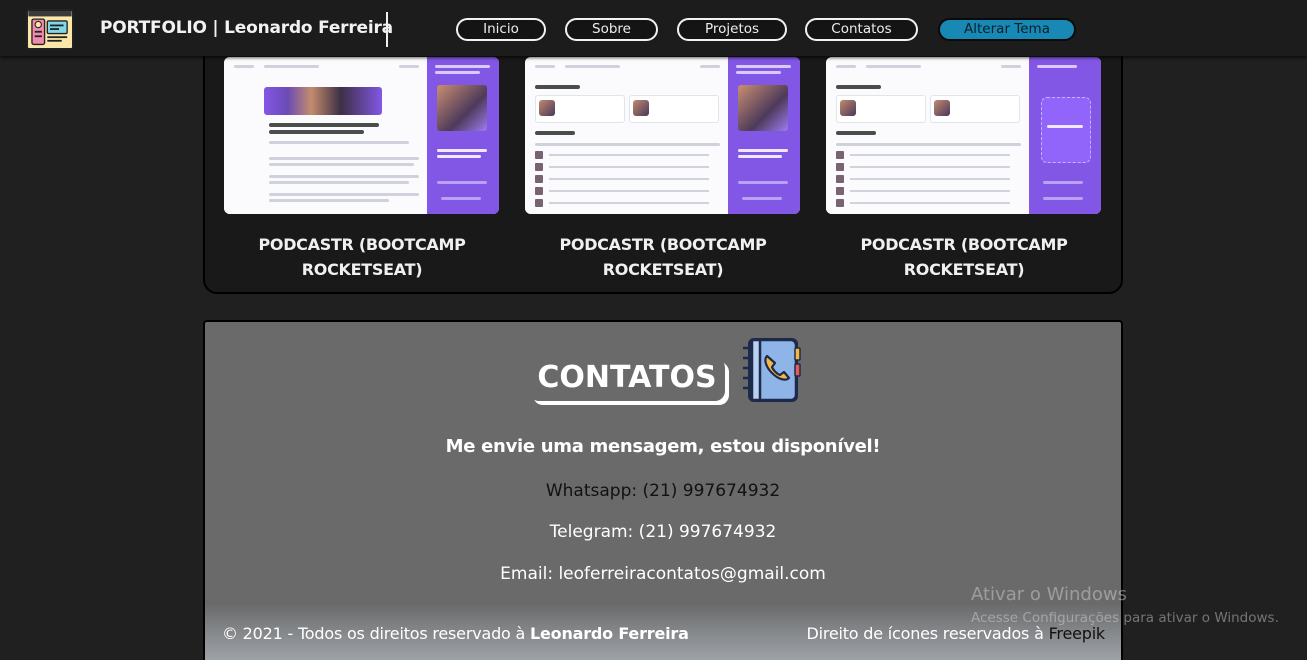 The width and height of the screenshot is (1307, 660). What do you see at coordinates (387, 29) in the screenshot?
I see `nav-divider` at bounding box center [387, 29].